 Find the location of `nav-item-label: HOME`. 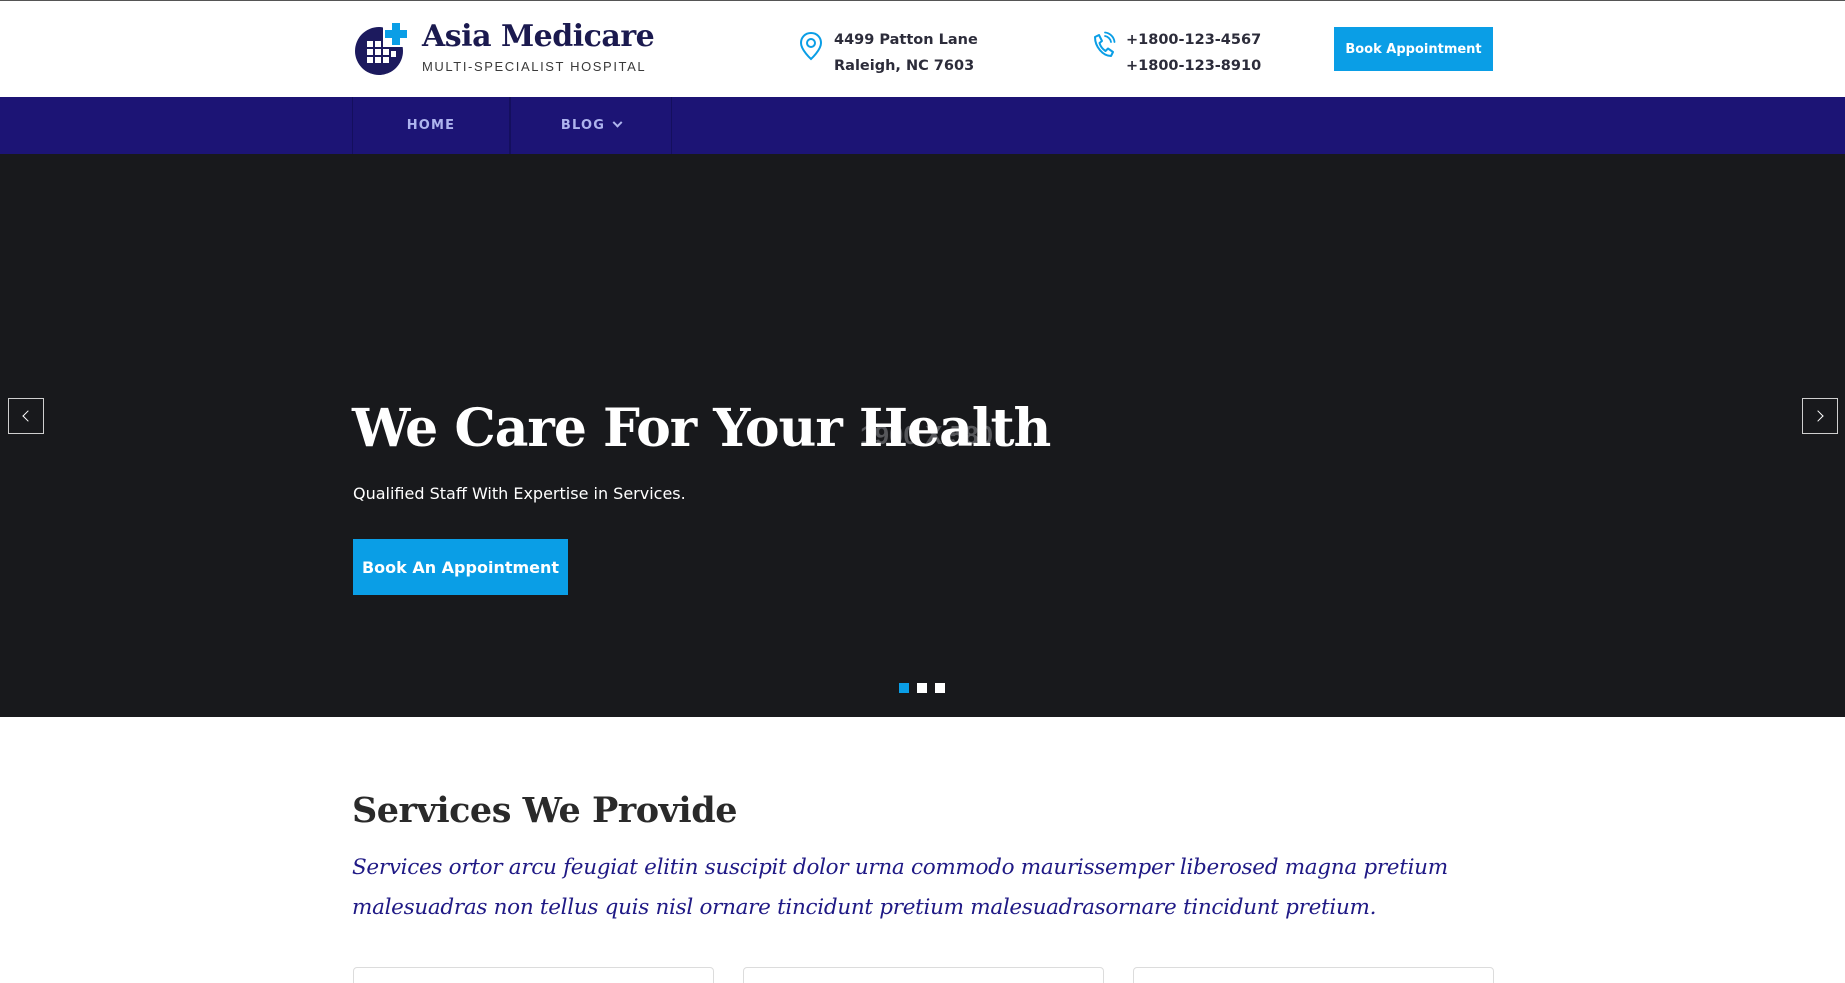

nav-item-label: HOME is located at coordinates (431, 125).